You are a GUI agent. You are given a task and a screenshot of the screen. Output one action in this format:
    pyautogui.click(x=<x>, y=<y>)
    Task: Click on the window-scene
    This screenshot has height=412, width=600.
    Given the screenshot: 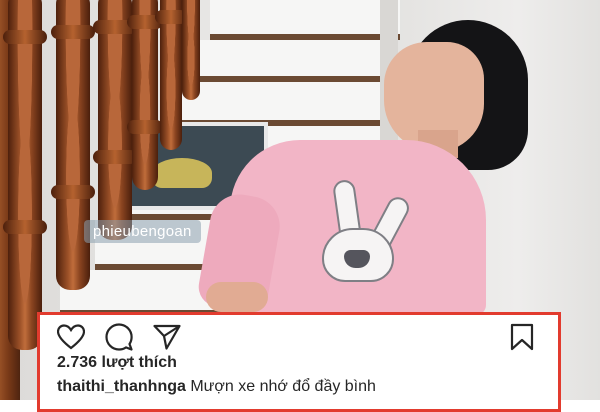 What is the action you would take?
    pyautogui.click(x=182, y=173)
    